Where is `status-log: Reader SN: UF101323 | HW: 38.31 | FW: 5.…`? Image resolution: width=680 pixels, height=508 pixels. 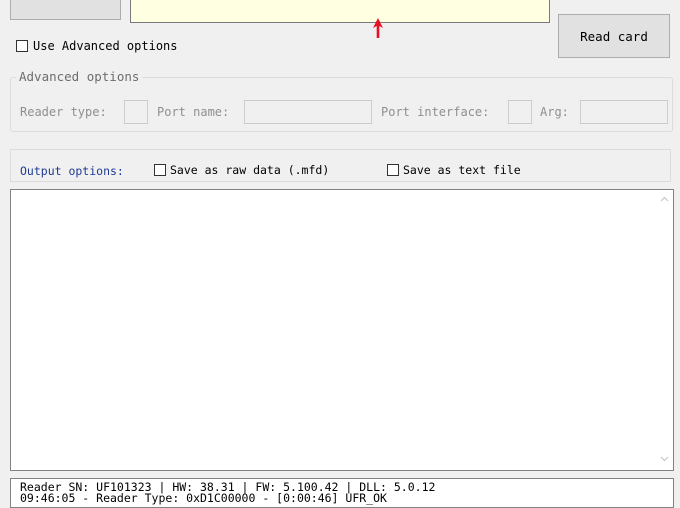 status-log: Reader SN: UF101323 | HW: 38.31 | FW: 5.… is located at coordinates (342, 493).